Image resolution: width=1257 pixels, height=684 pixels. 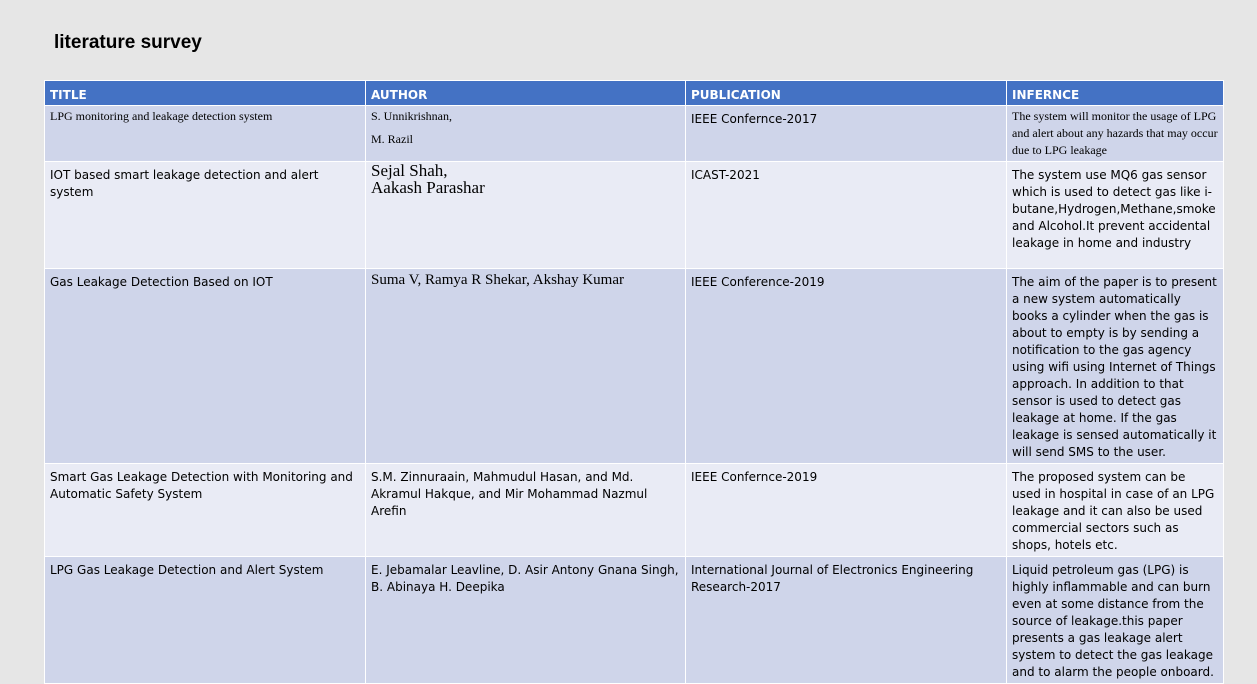 I want to click on cell-publication: ICAST-2021, so click(x=846, y=215).